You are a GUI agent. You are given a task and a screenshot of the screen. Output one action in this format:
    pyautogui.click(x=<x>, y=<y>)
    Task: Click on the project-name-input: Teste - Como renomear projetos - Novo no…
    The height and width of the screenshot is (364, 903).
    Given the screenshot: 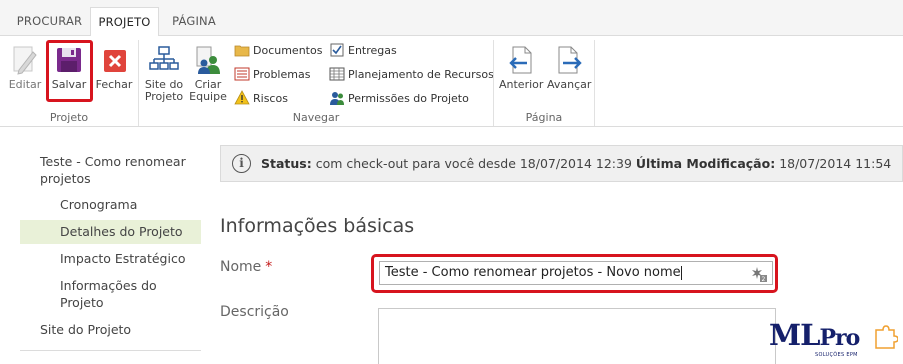 What is the action you would take?
    pyautogui.click(x=576, y=273)
    